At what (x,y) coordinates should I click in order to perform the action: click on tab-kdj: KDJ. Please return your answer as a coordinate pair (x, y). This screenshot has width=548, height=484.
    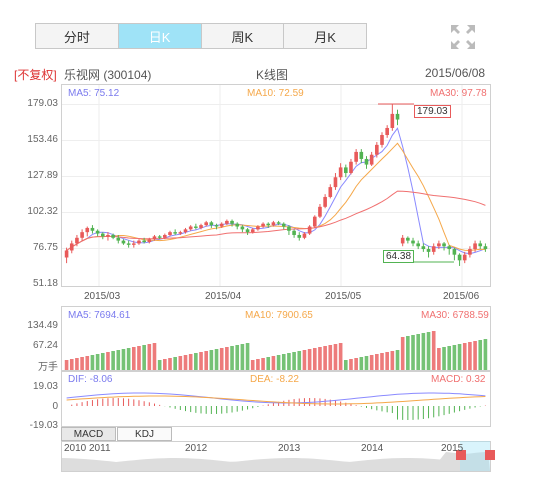
    Looking at the image, I should click on (144, 434).